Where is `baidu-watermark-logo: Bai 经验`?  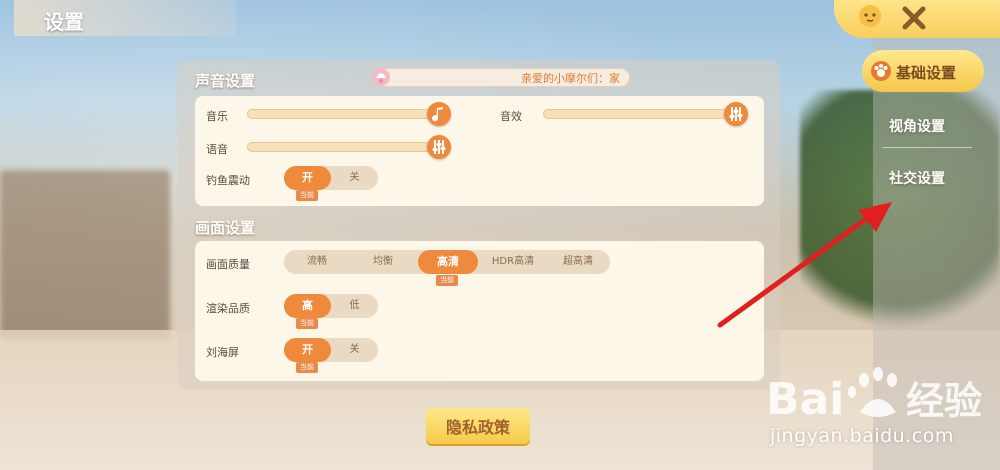
baidu-watermark-logo: Bai 经验 is located at coordinates (874, 396).